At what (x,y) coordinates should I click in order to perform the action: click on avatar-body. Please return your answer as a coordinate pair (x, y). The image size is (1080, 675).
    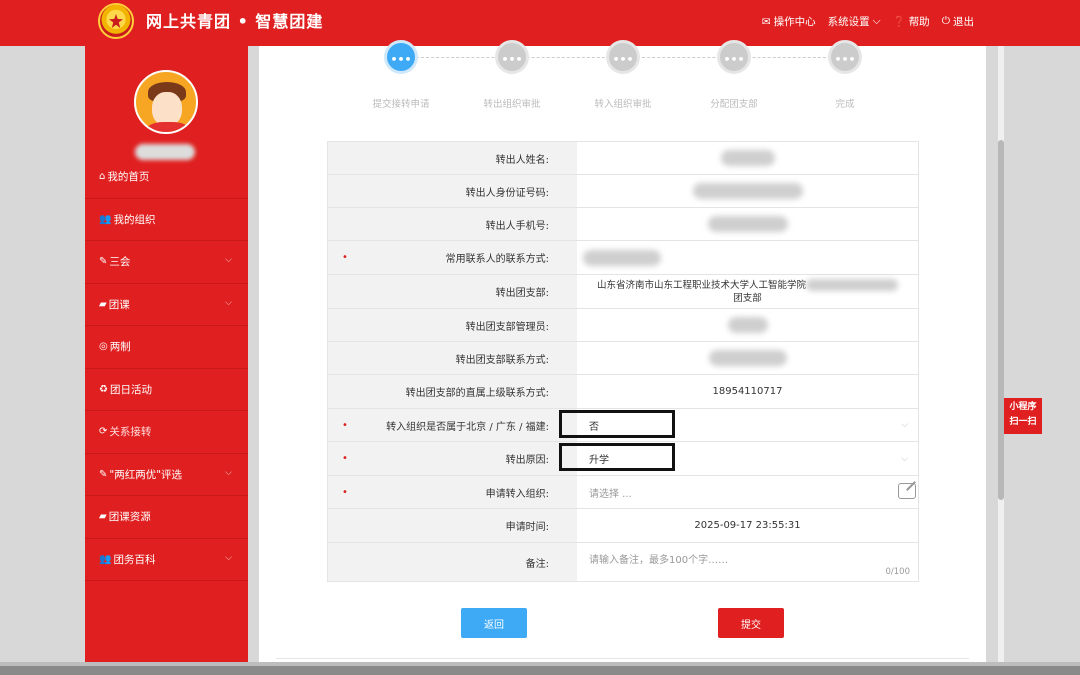
    Looking at the image, I should click on (168, 127).